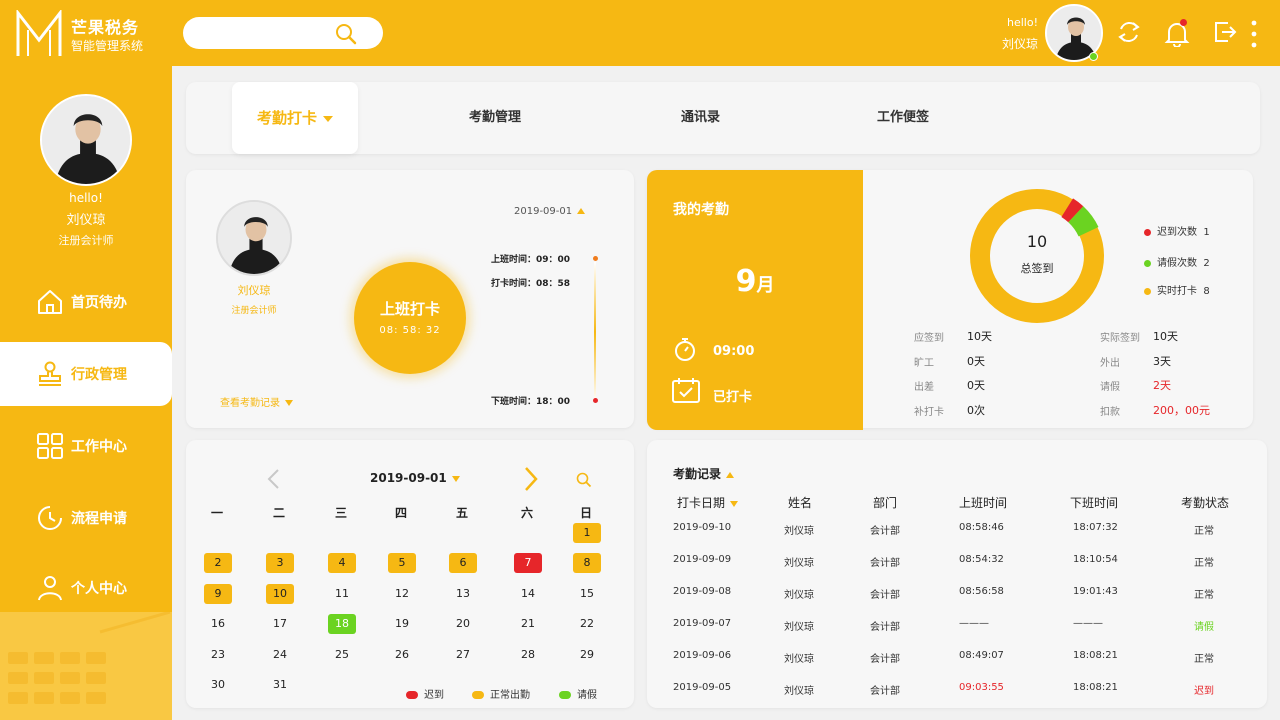 The width and height of the screenshot is (1280, 720). I want to click on calendar-day: 29, so click(587, 655).